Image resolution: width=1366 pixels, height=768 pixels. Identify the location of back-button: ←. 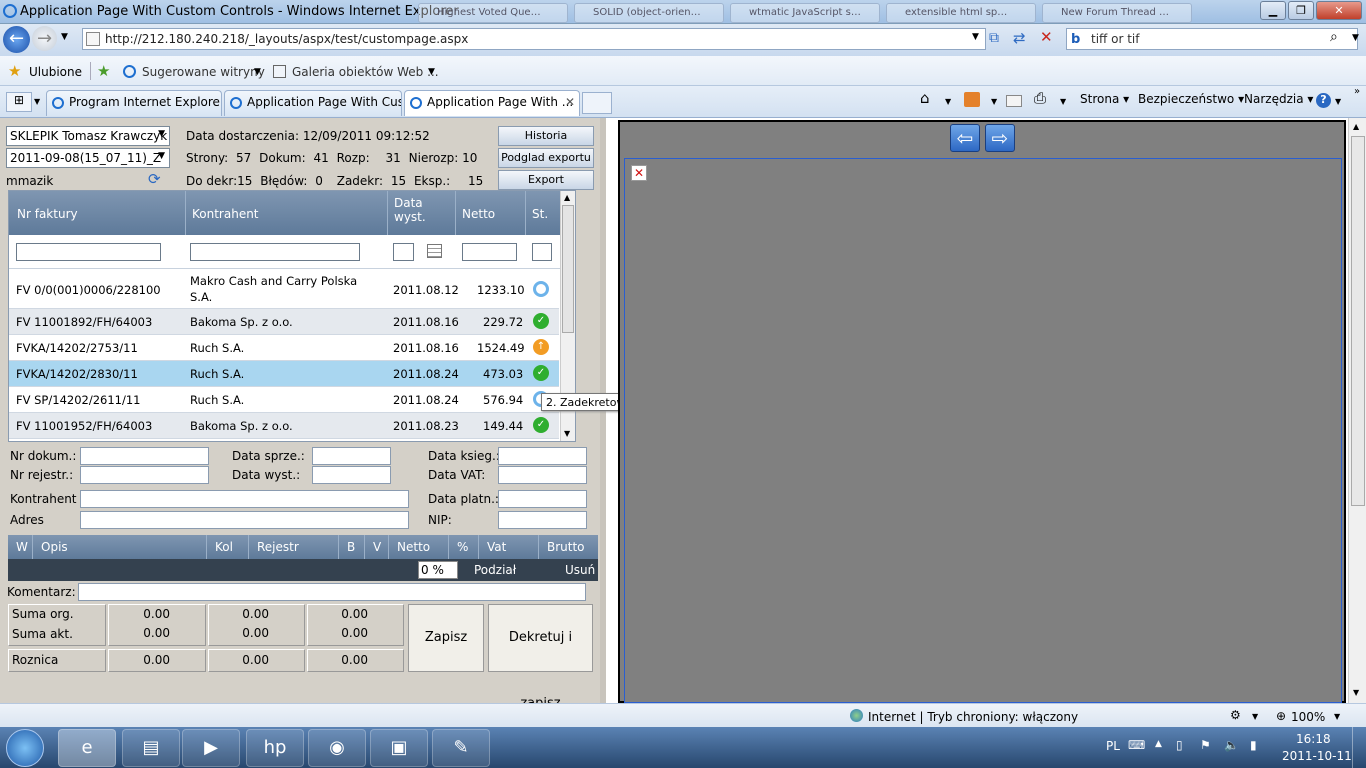
(16, 39).